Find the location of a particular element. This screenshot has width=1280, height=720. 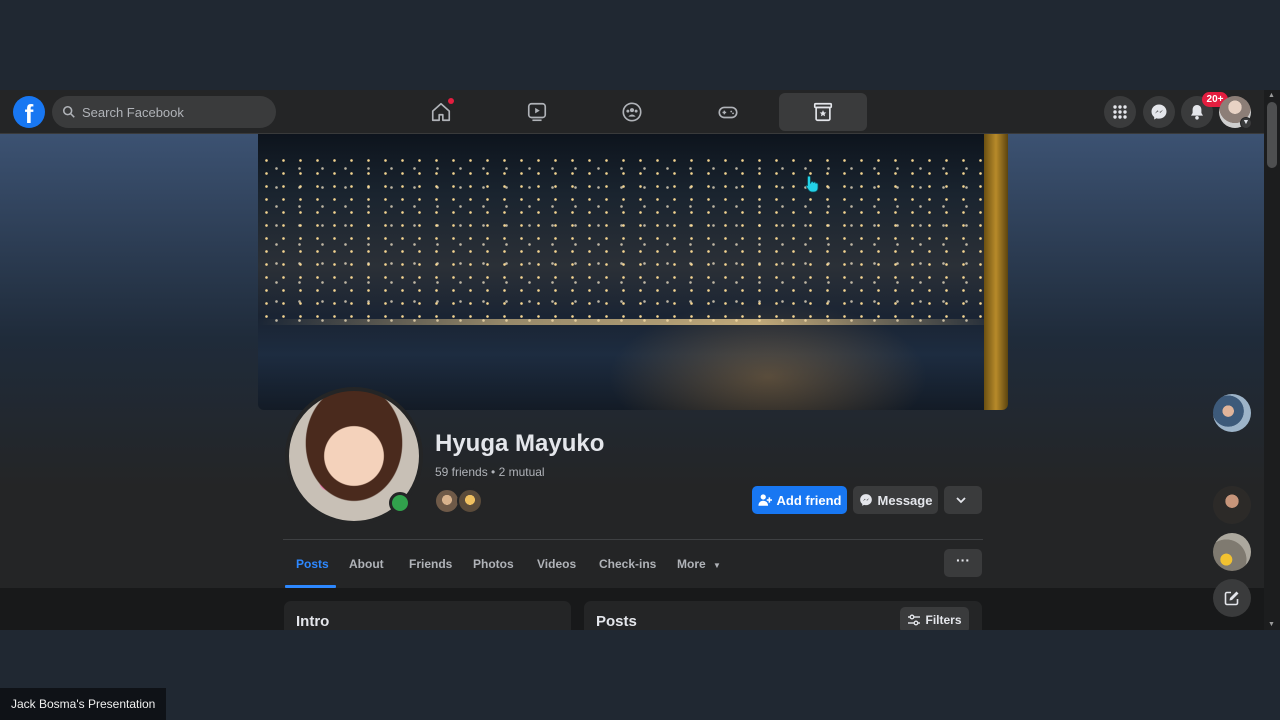

video-icon is located at coordinates (537, 112).